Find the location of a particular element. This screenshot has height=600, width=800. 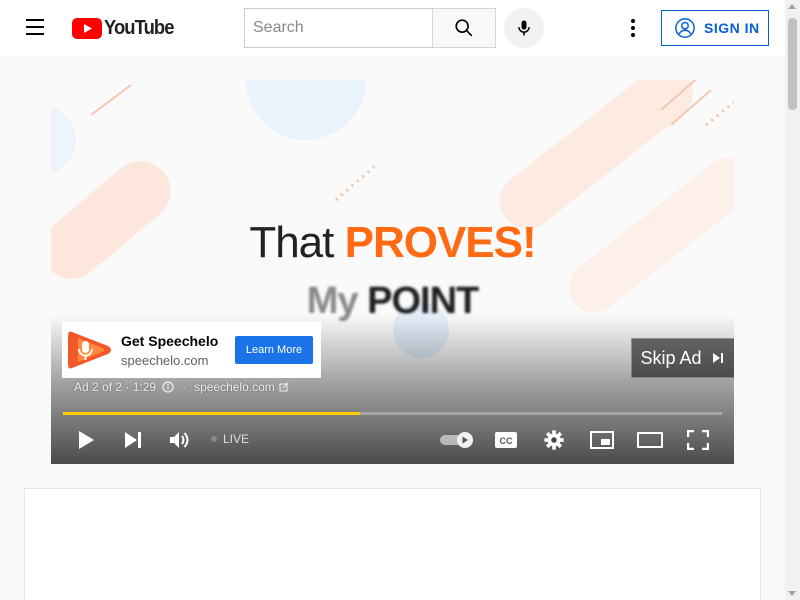

captions-button: CC is located at coordinates (506, 440).